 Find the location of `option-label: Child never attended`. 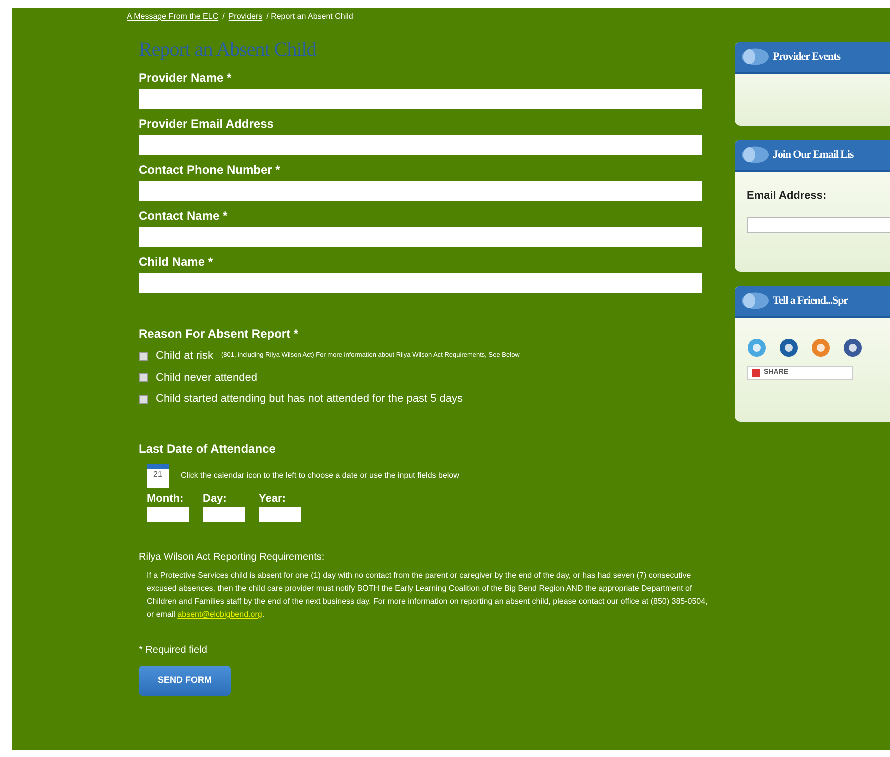

option-label: Child never attended is located at coordinates (207, 378).